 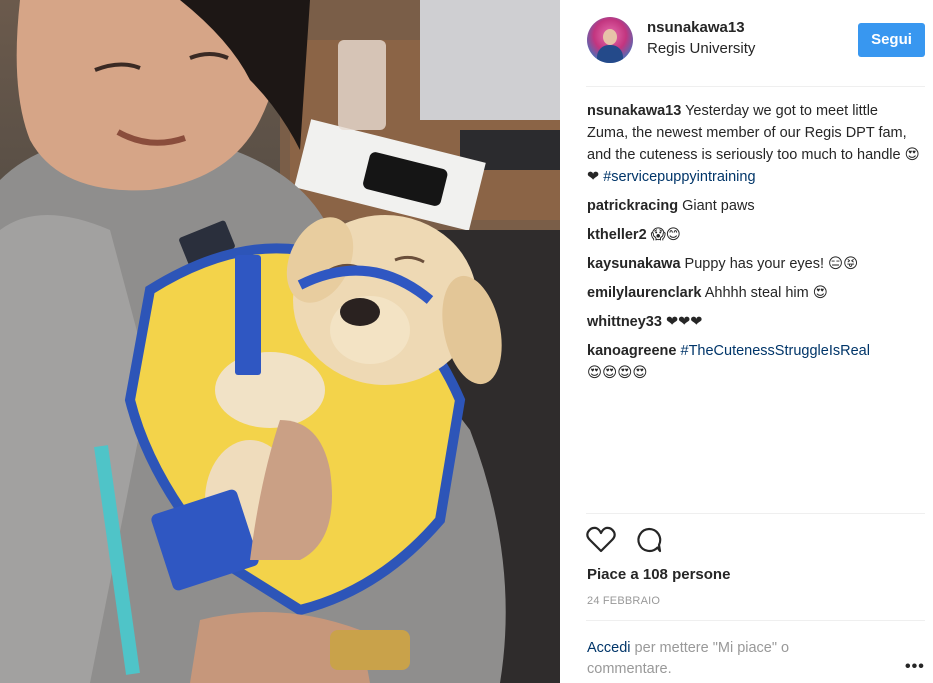 I want to click on likes-count: Piace a 108 persone, so click(x=658, y=574).